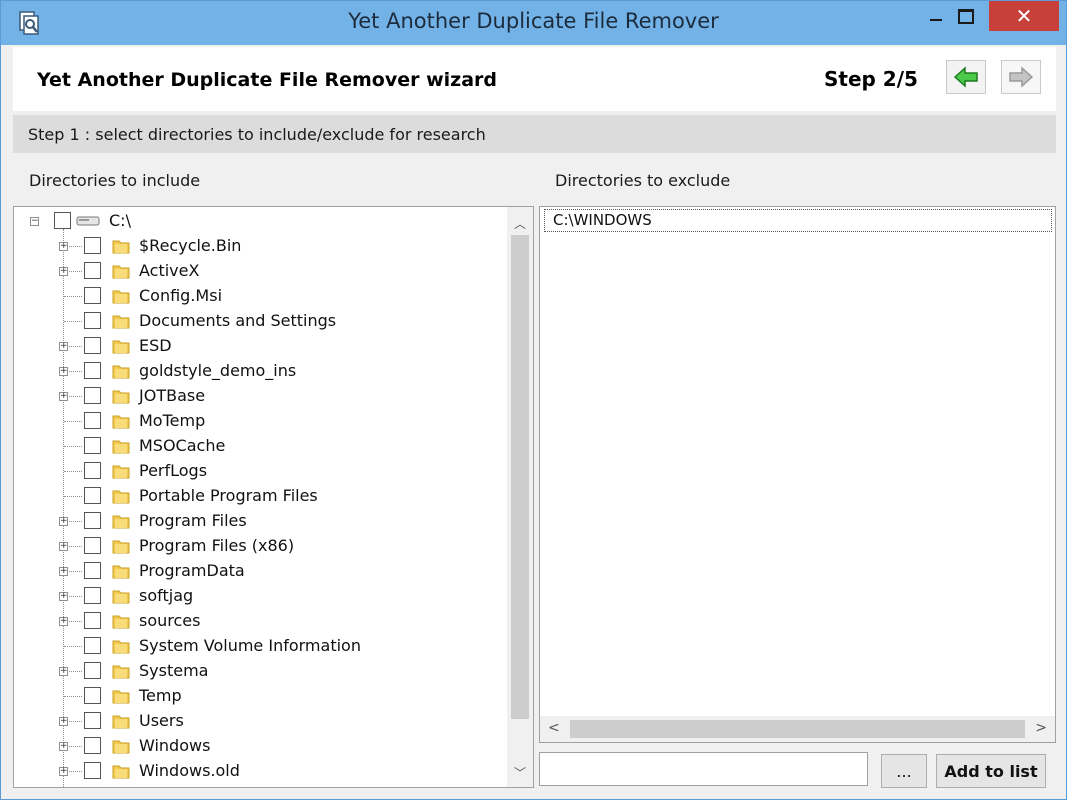 This screenshot has height=800, width=1067. Describe the element at coordinates (259, 296) in the screenshot. I see `tree-item: Config.Msi` at that location.